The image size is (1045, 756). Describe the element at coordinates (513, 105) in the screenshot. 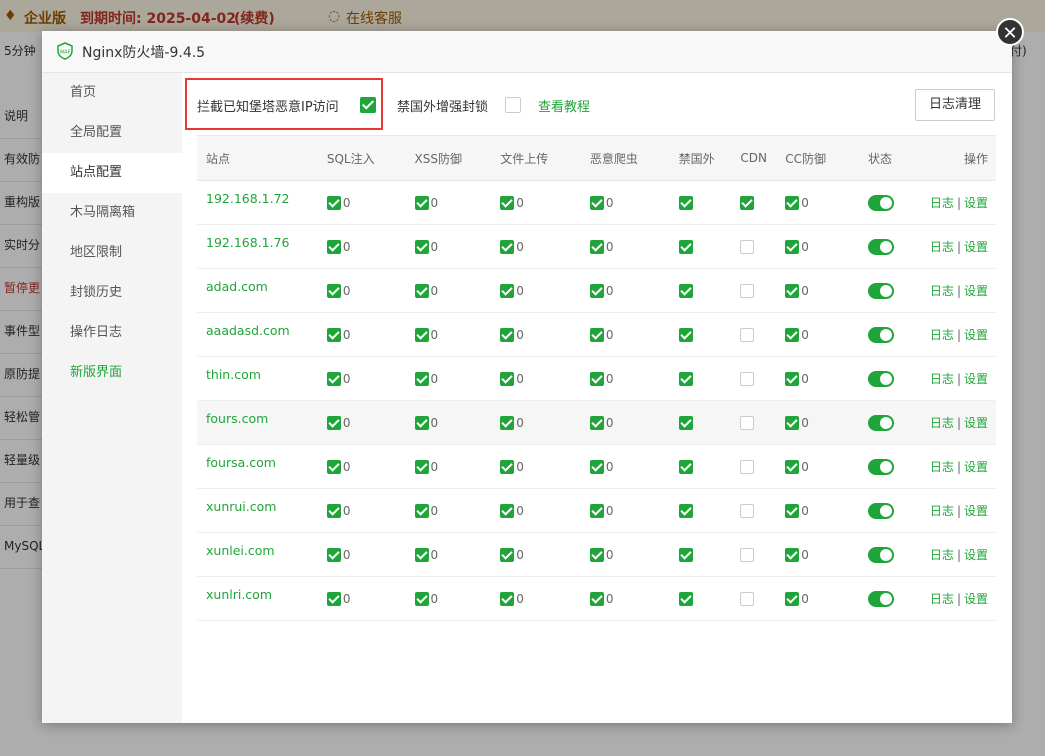

I see `ban-foreign-checkbox` at that location.